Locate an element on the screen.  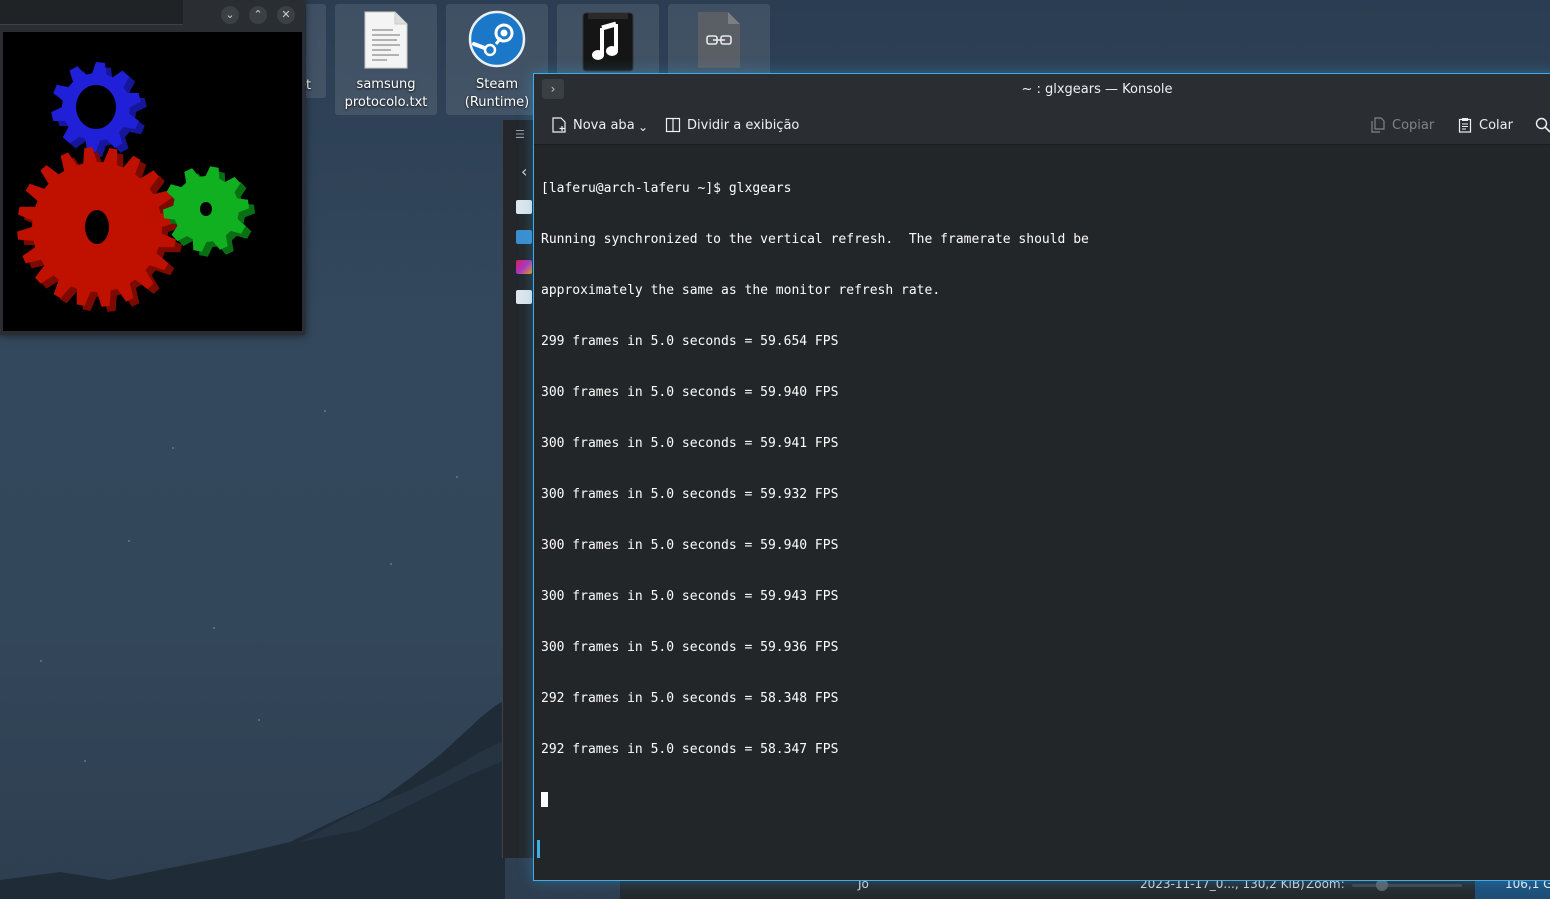
close-button: ✕ is located at coordinates (286, 15).